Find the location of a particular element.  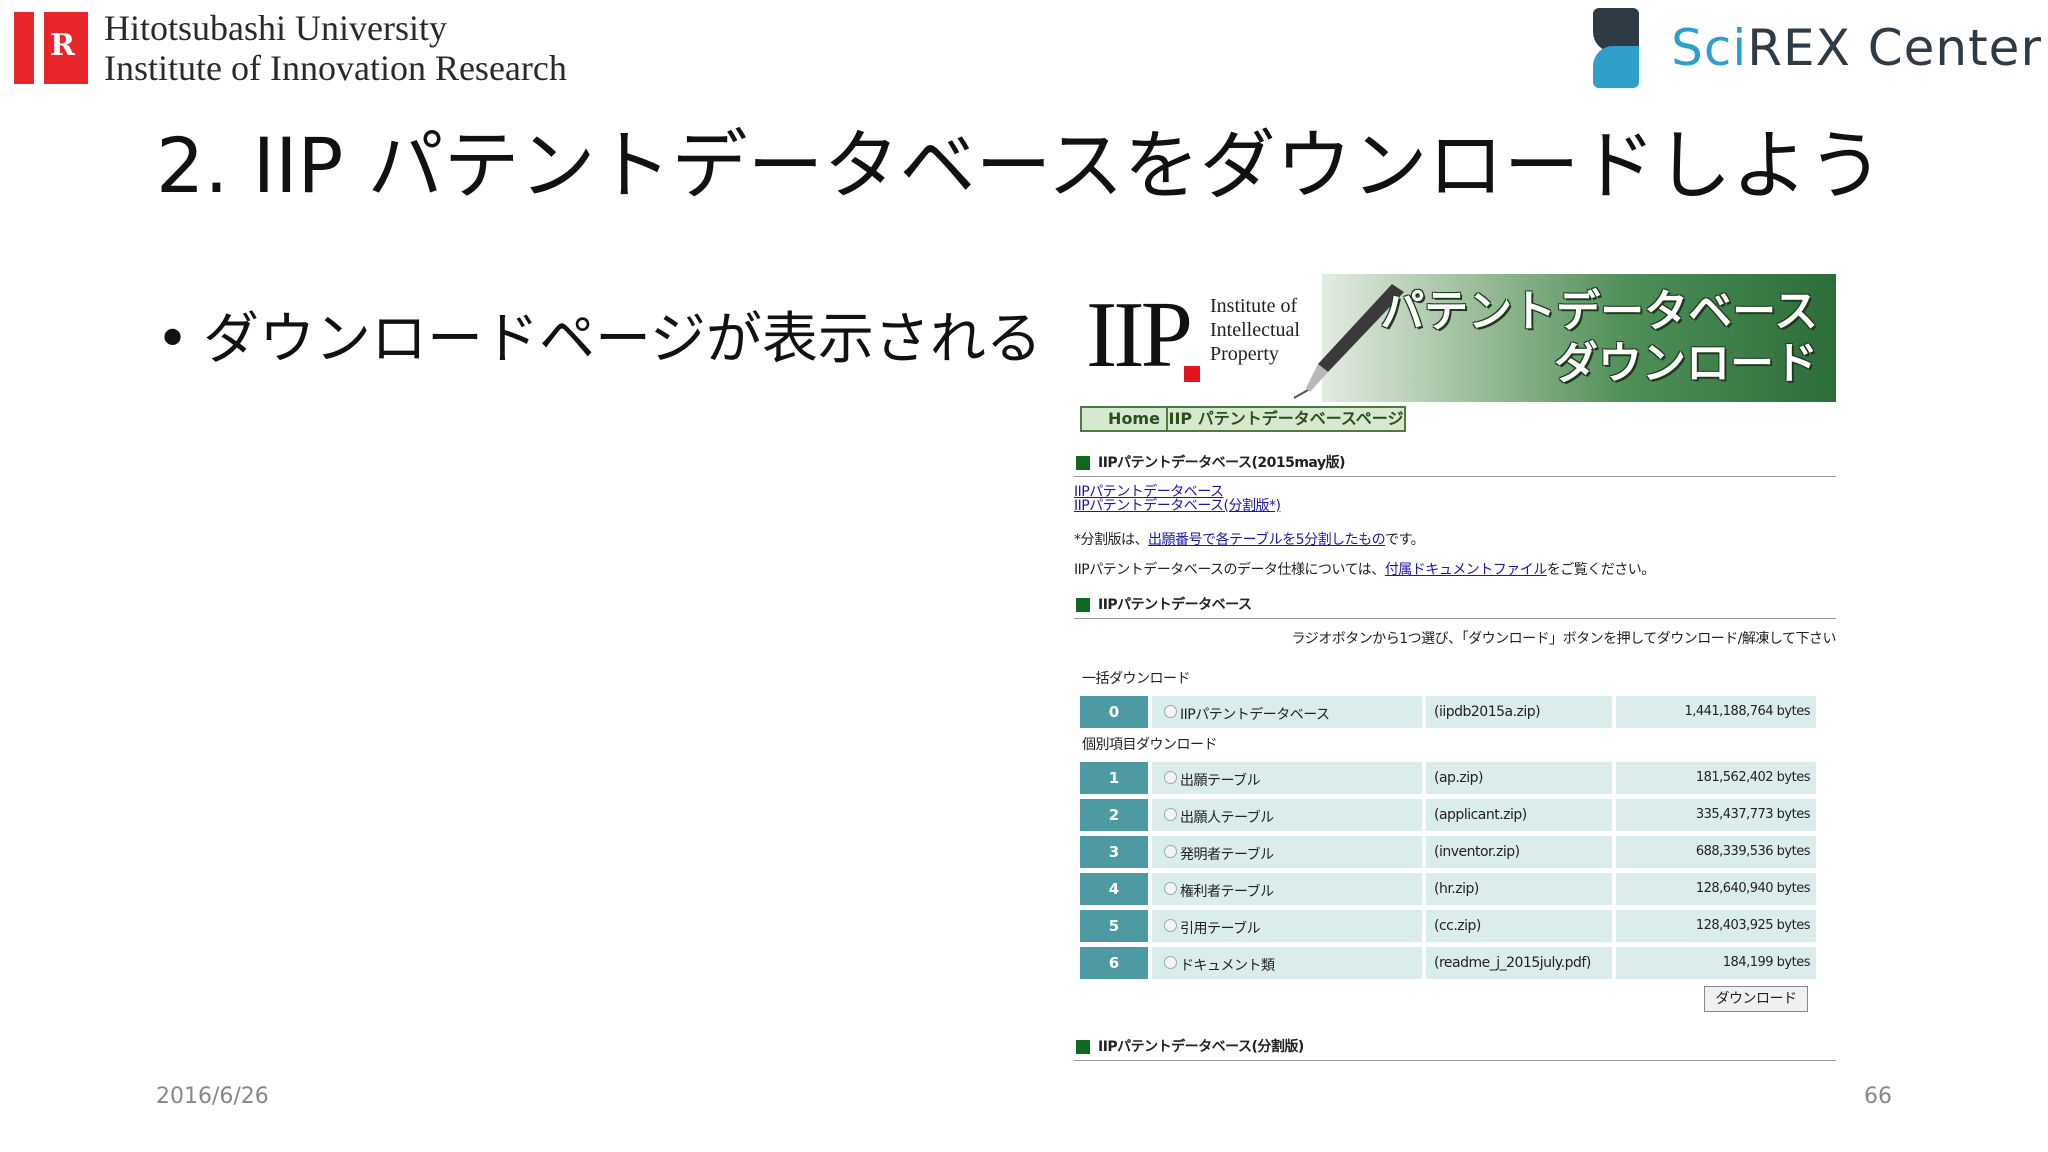

table-row: 5 引用テーブル (cc.zip) 128,403,925 bytes is located at coordinates (1448, 926).